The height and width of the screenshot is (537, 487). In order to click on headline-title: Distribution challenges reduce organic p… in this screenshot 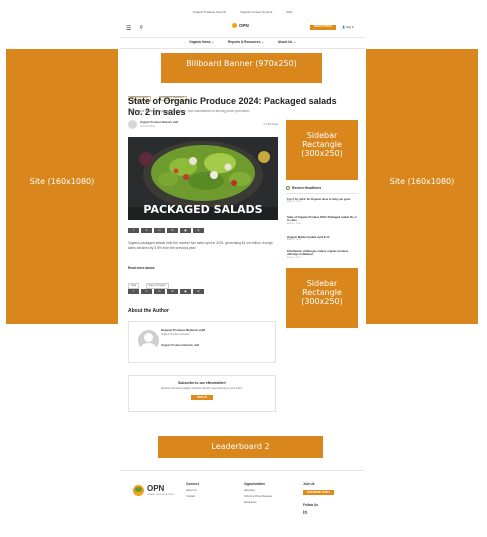, I will do `click(322, 253)`.